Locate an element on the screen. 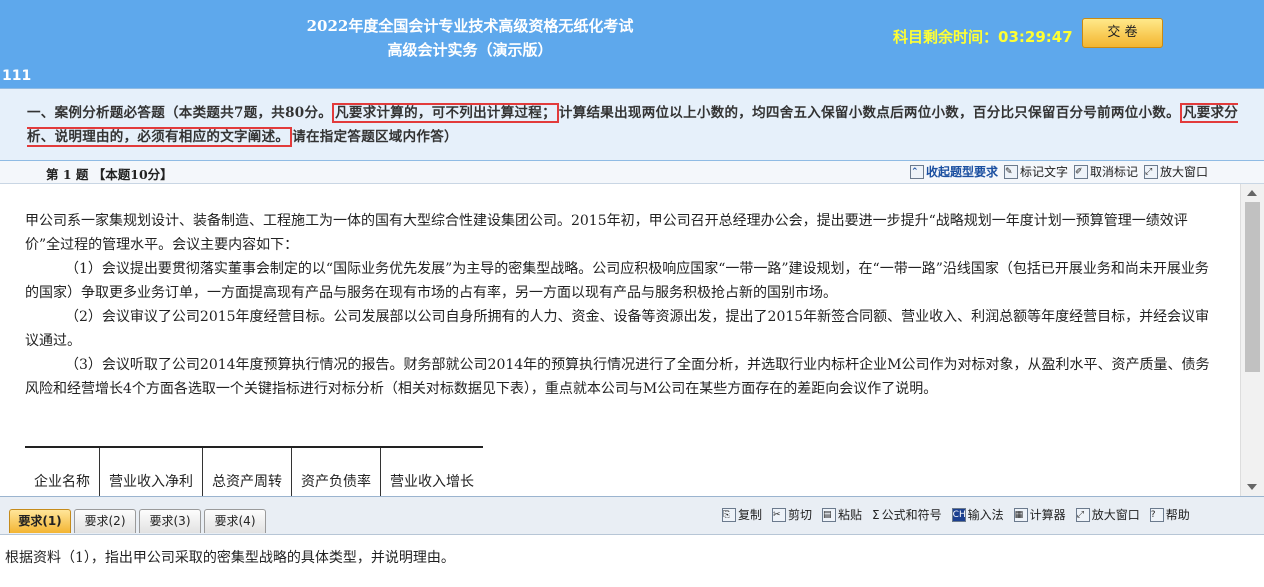 This screenshot has width=1264, height=587. scroll-down-arrow-icon is located at coordinates (1252, 487).